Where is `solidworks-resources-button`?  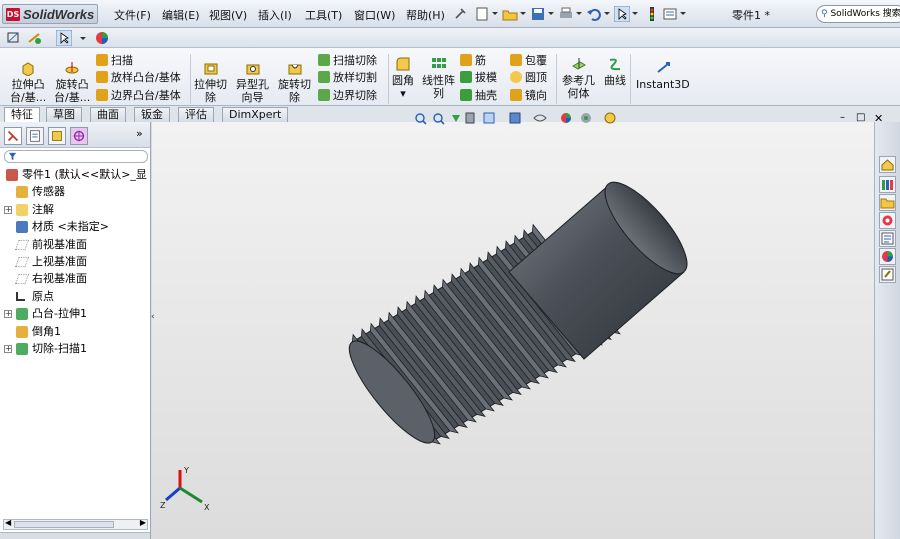 solidworks-resources-button is located at coordinates (887, 164).